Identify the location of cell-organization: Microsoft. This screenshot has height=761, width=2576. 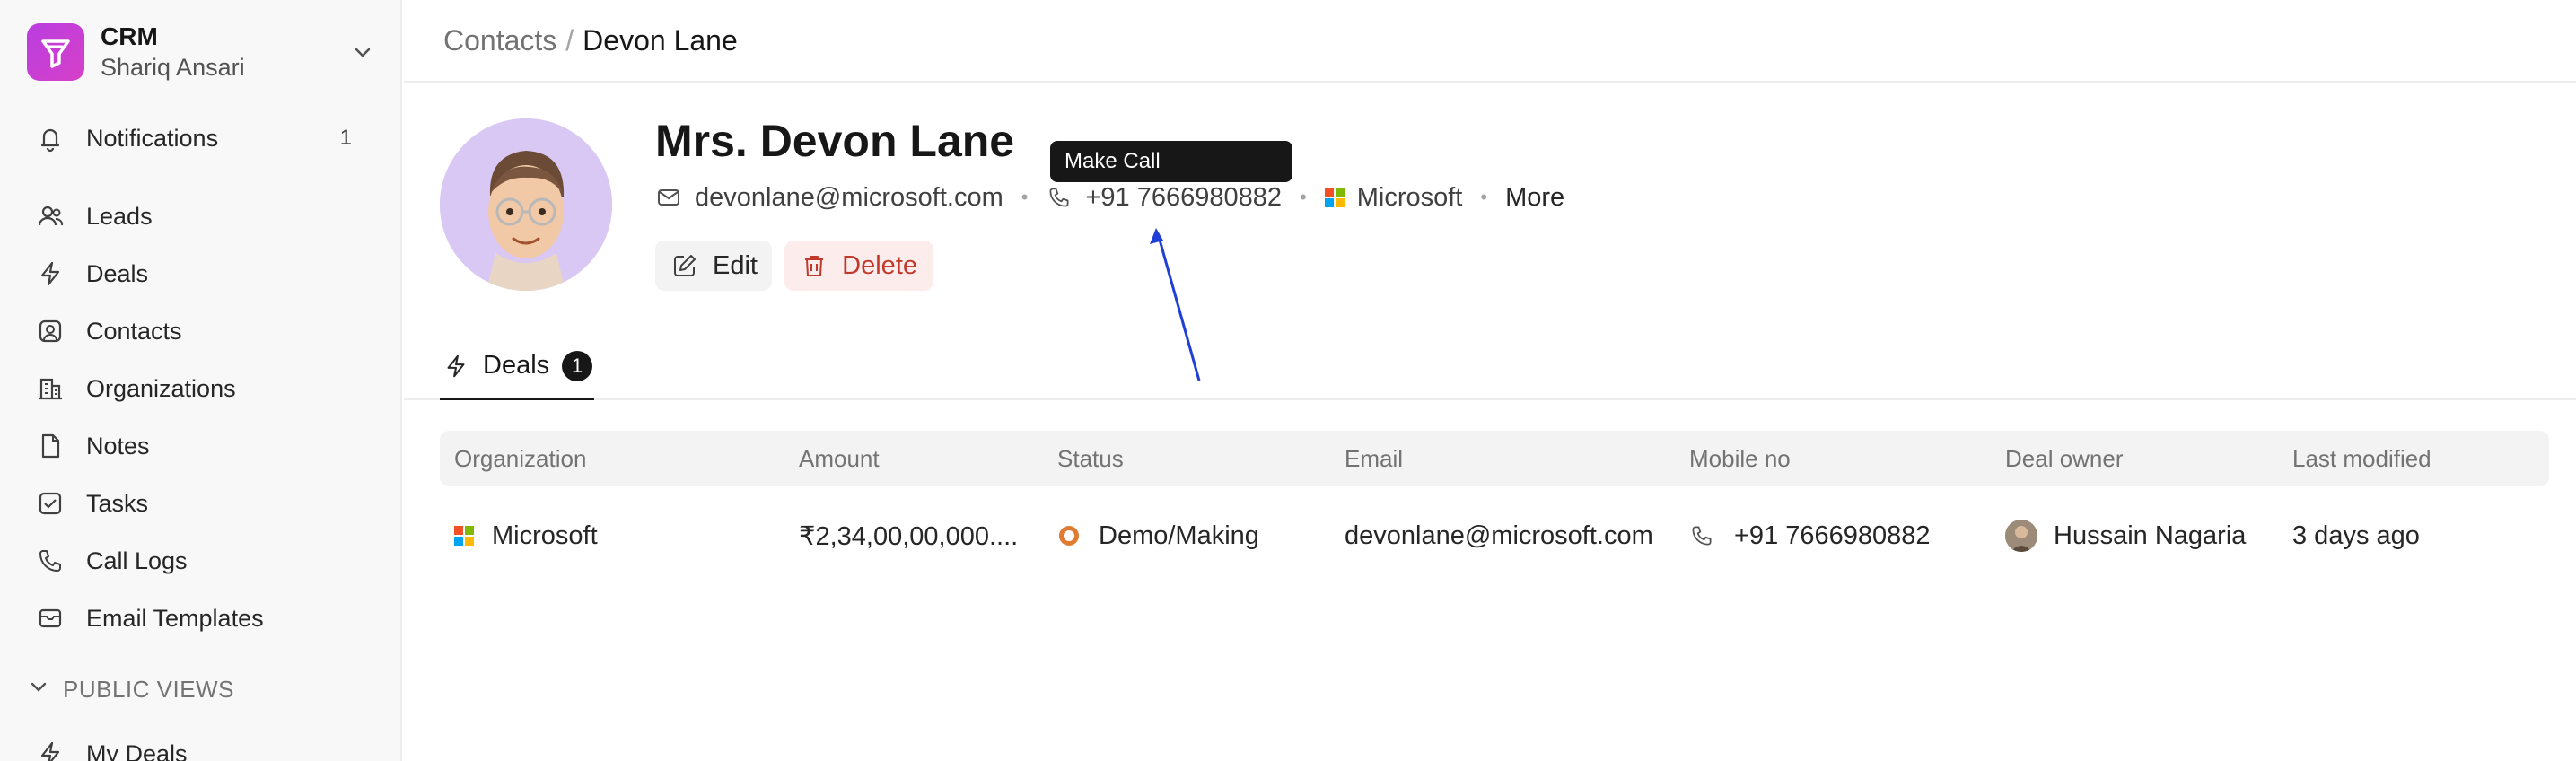
(526, 535).